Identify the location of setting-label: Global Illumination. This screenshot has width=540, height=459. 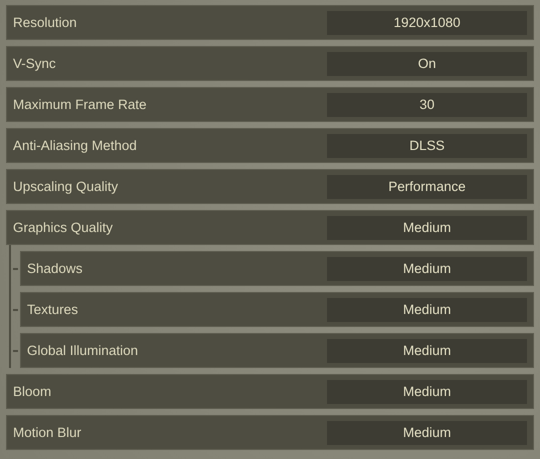
(82, 350).